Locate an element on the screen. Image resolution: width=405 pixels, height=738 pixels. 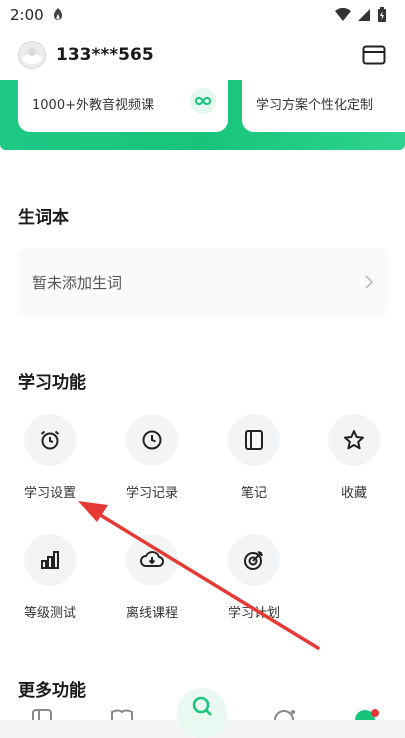
feature-label: 等级测试 is located at coordinates (49, 613).